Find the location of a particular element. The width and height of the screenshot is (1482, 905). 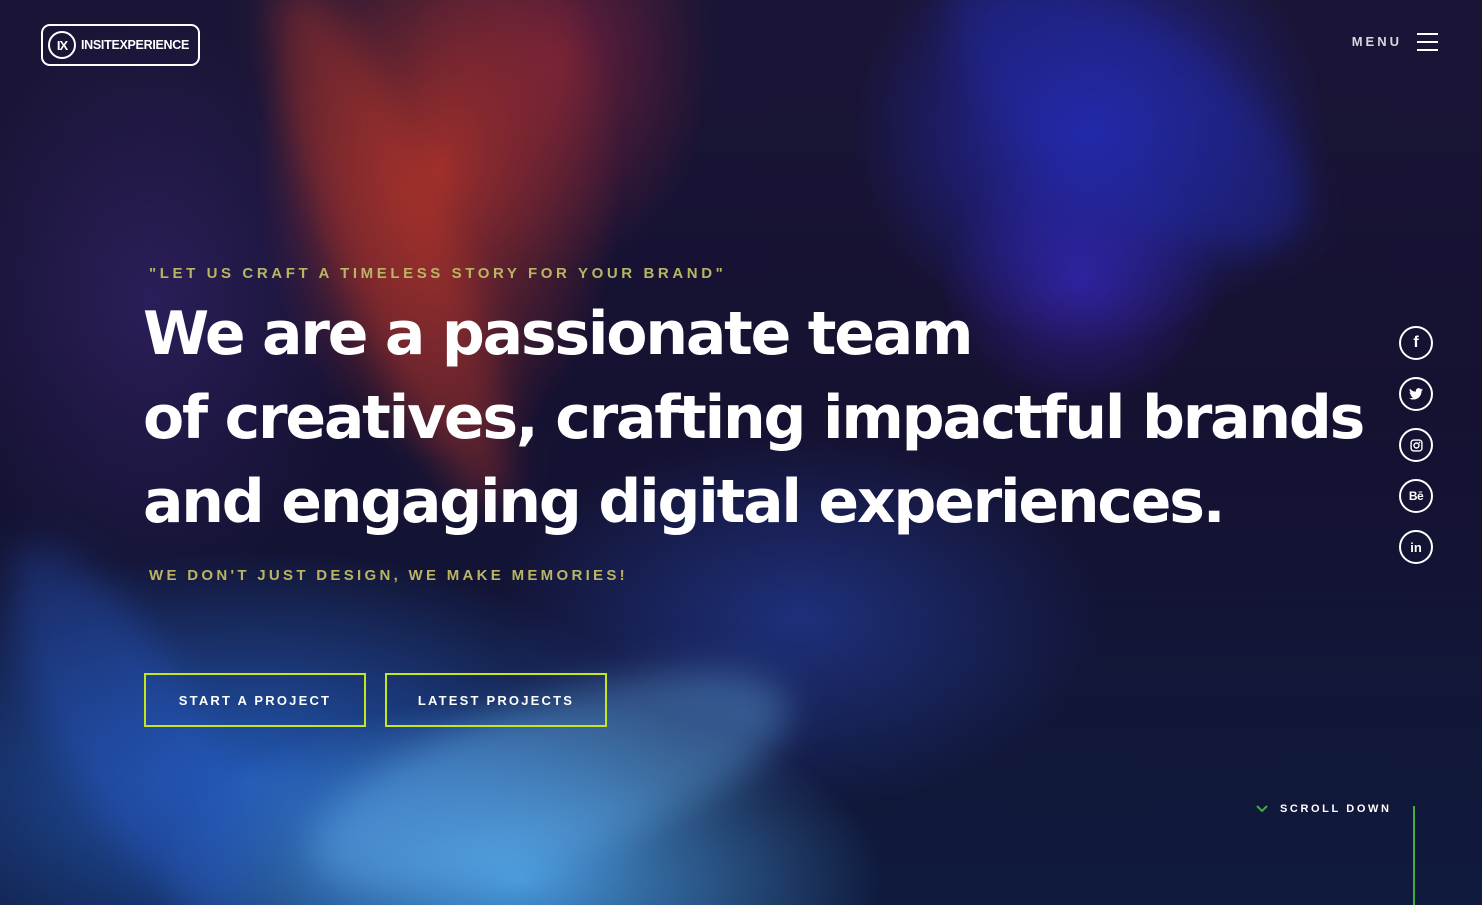

scroll-indicator-line is located at coordinates (1414, 855).